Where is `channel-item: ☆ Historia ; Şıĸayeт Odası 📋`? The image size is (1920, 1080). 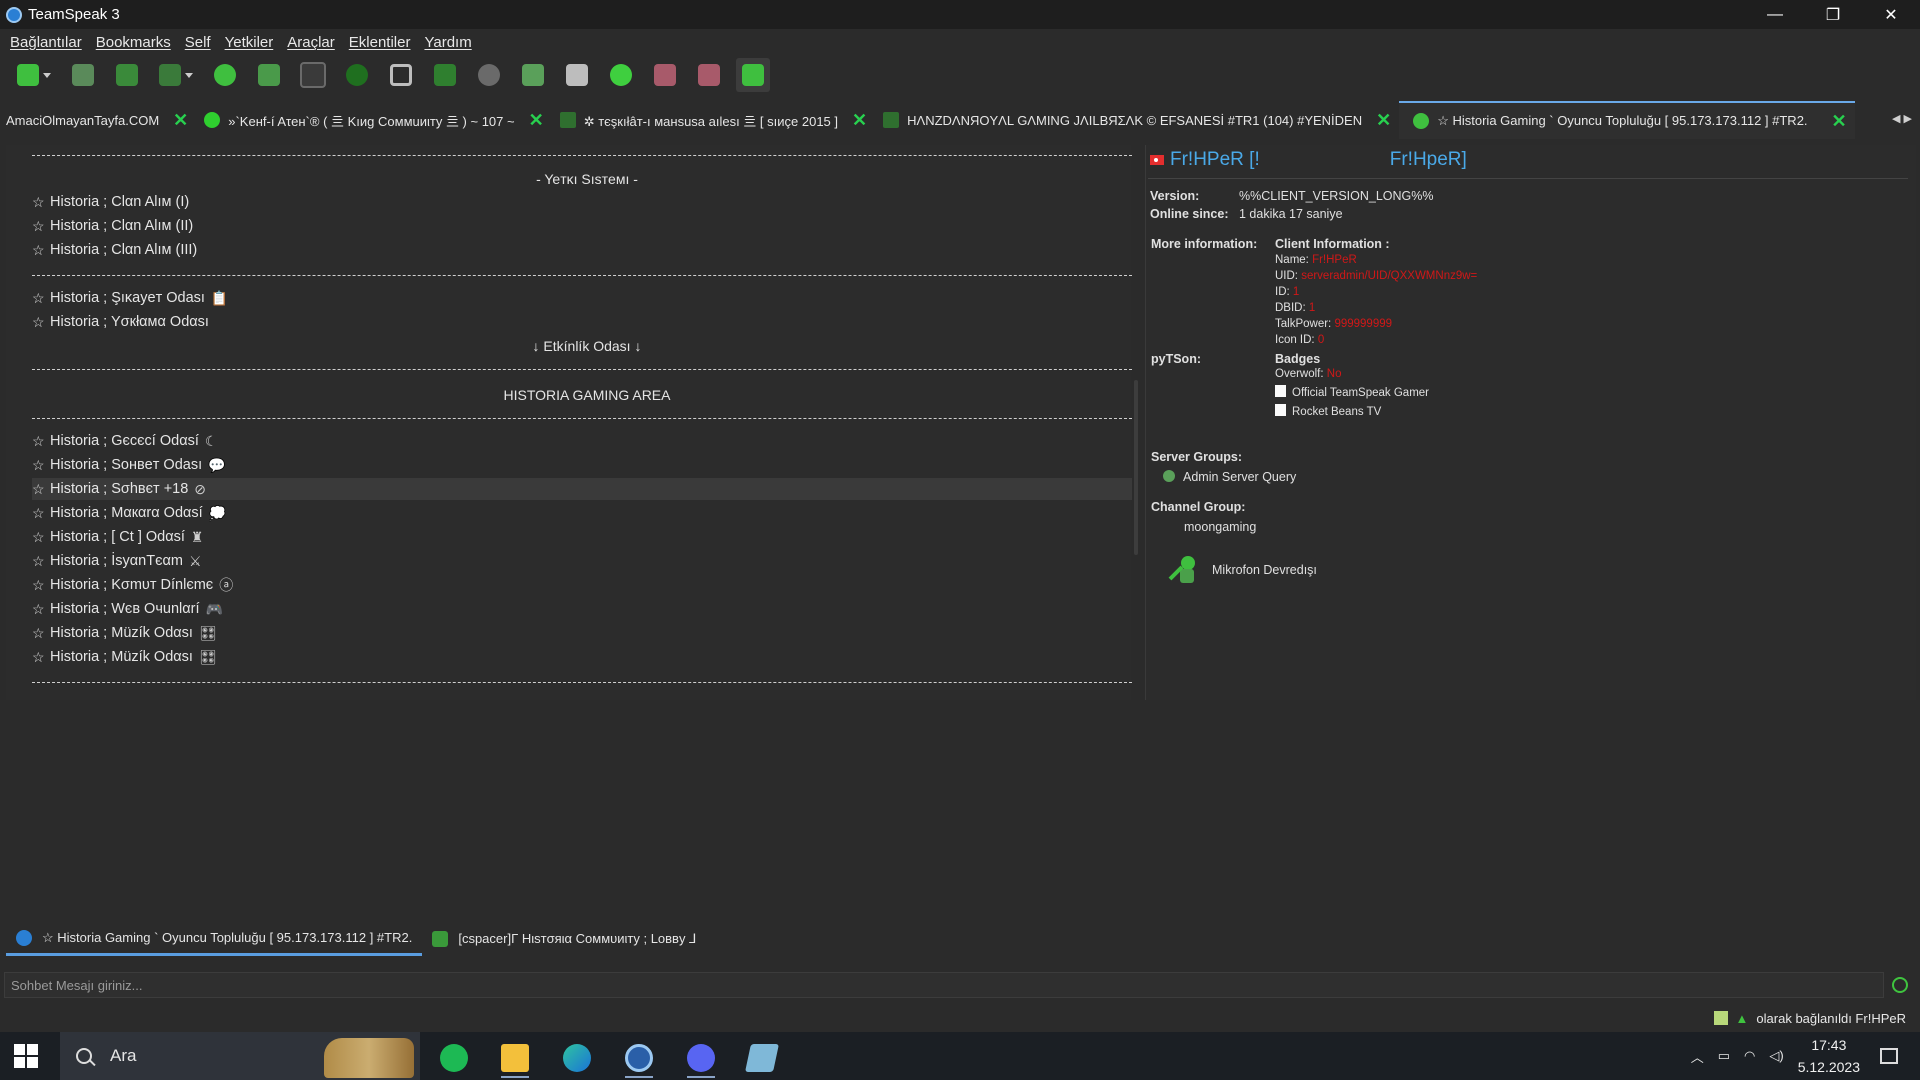 channel-item: ☆ Historia ; Şıĸayeт Odası 📋 is located at coordinates (582, 298).